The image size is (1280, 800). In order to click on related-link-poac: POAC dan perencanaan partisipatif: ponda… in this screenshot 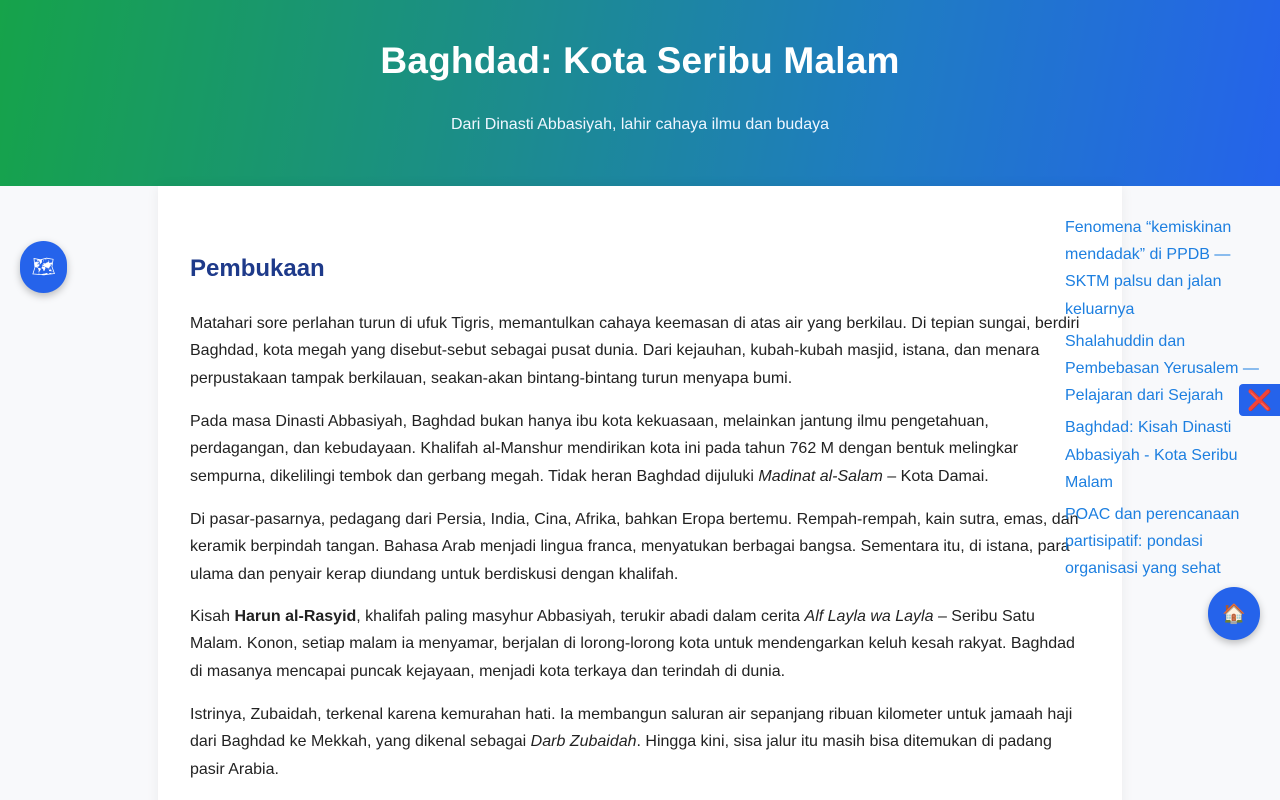, I will do `click(1167, 542)`.